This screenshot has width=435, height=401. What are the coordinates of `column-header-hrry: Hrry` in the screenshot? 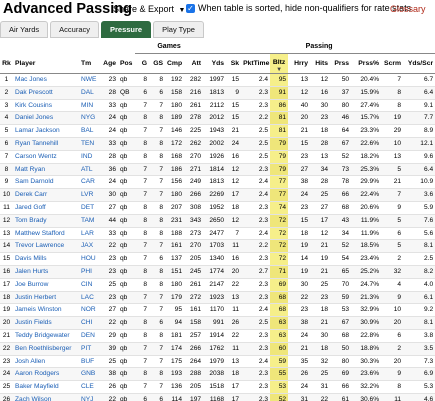 It's located at (299, 63).